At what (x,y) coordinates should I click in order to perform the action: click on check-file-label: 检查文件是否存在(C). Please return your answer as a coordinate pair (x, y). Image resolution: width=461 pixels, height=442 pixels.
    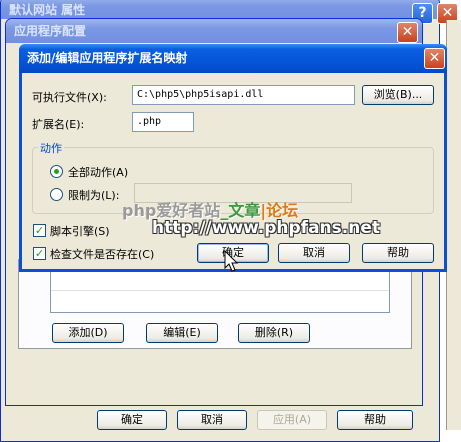
    Looking at the image, I should click on (102, 254).